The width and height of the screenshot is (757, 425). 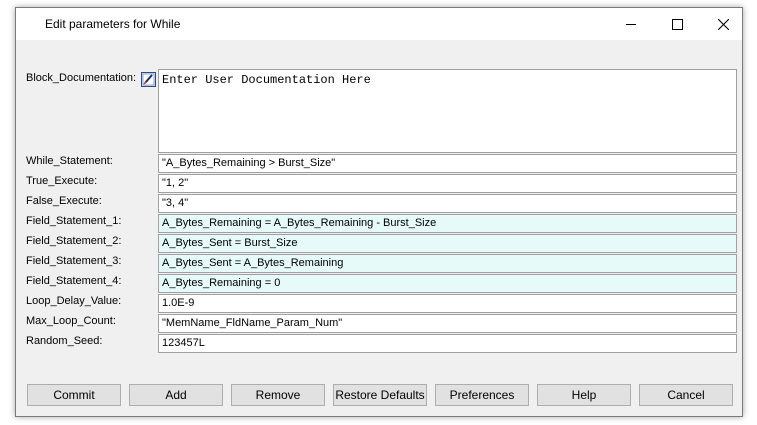 What do you see at coordinates (686, 395) in the screenshot?
I see `cancel-button: Cancel` at bounding box center [686, 395].